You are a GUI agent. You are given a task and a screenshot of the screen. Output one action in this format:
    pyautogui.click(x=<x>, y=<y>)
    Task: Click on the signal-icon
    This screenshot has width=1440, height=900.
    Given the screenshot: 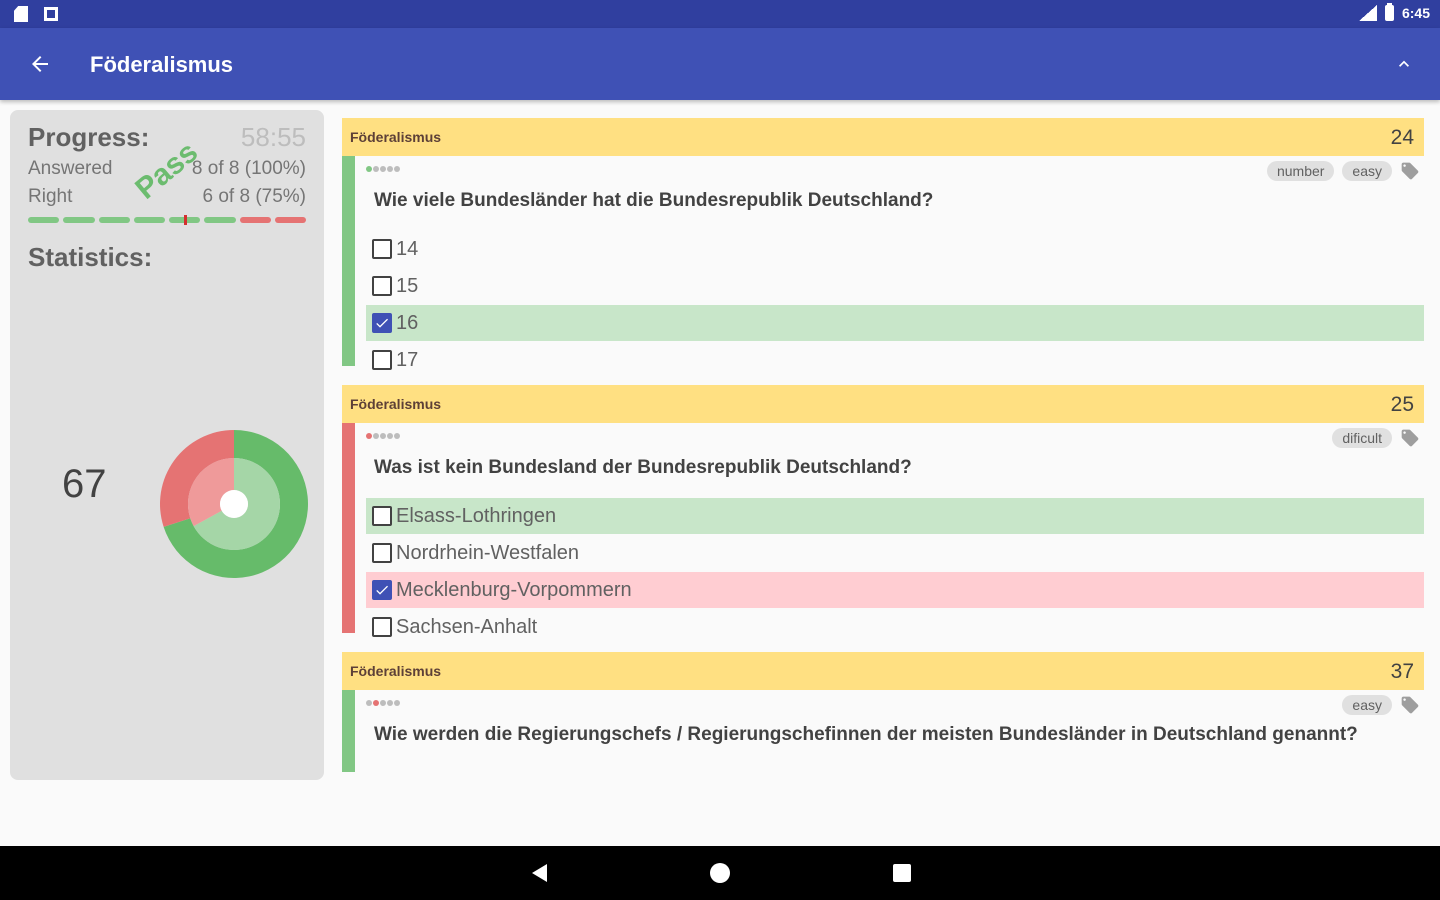 What is the action you would take?
    pyautogui.click(x=1367, y=13)
    